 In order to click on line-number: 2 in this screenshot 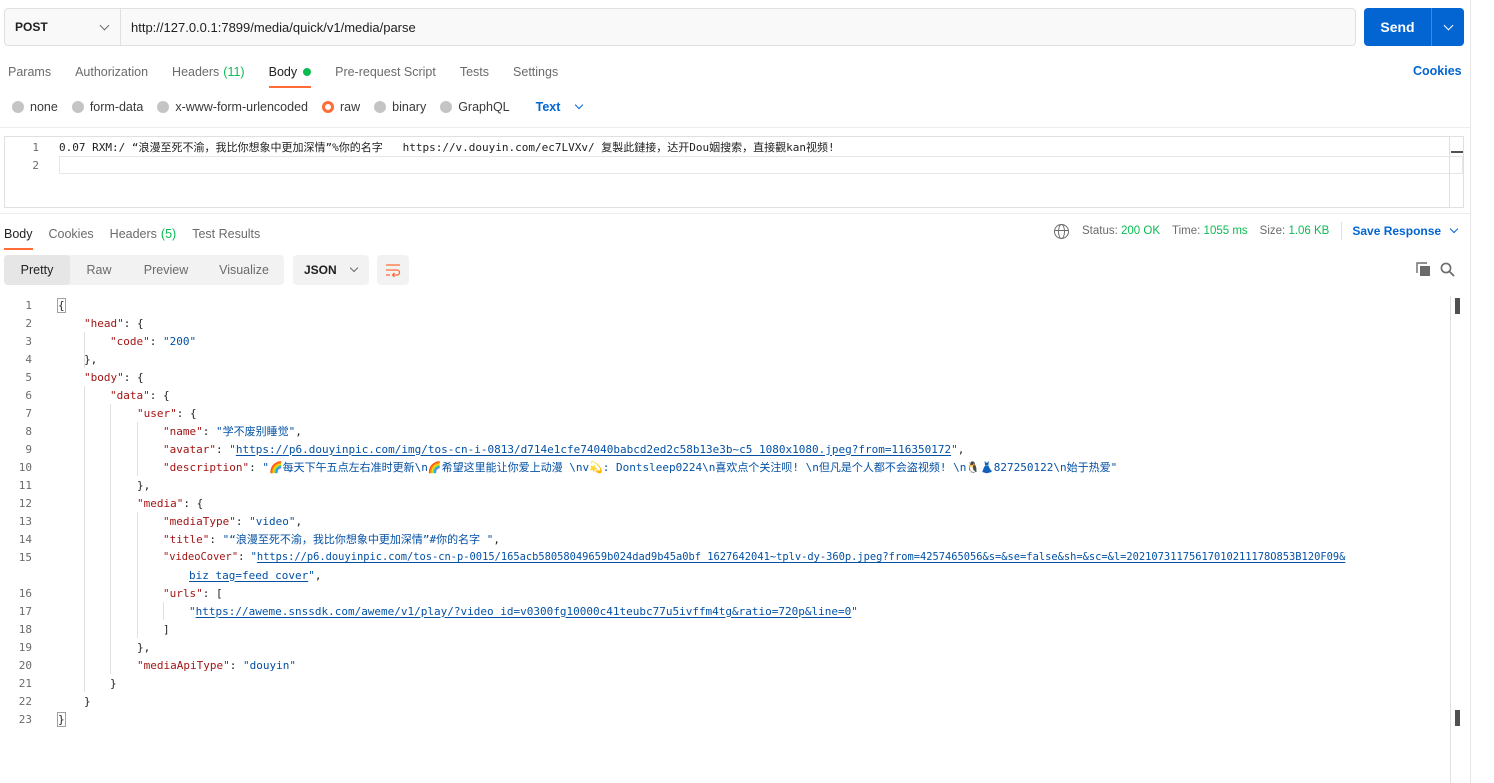, I will do `click(28, 323)`.